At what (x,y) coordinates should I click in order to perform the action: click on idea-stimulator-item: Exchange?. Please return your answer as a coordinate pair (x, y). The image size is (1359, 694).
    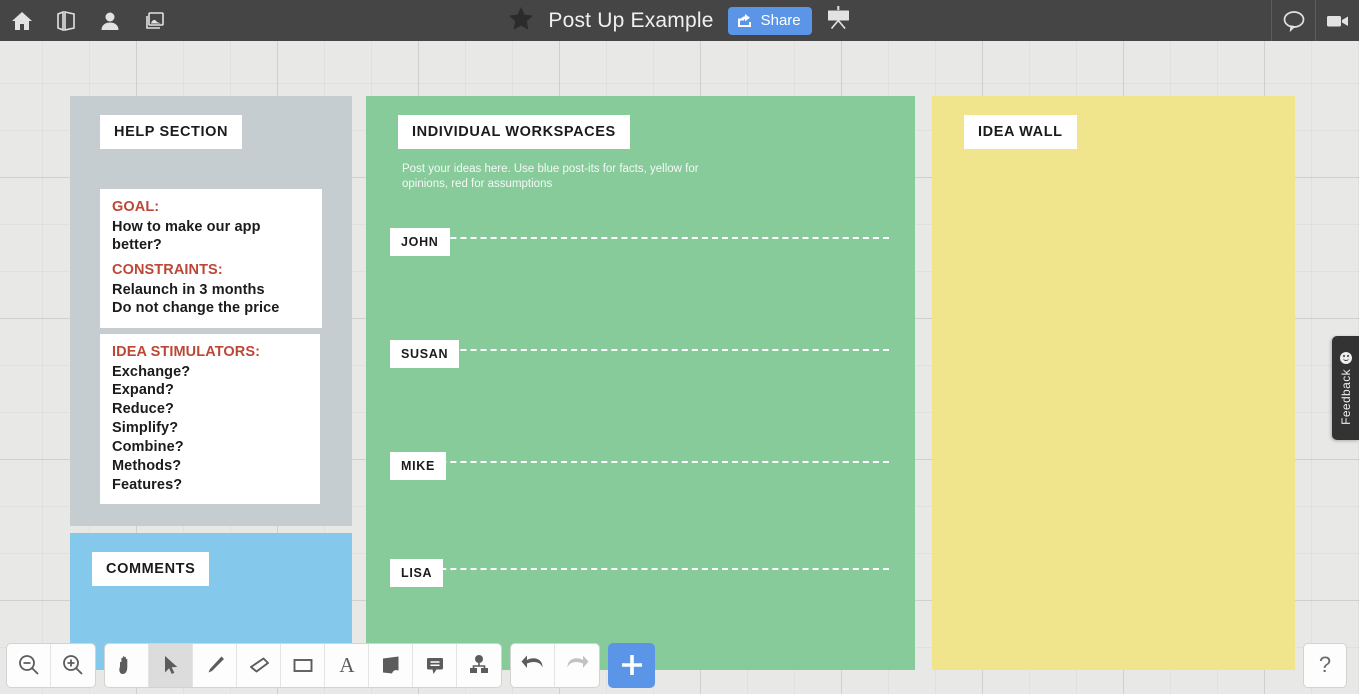
    Looking at the image, I should click on (151, 371).